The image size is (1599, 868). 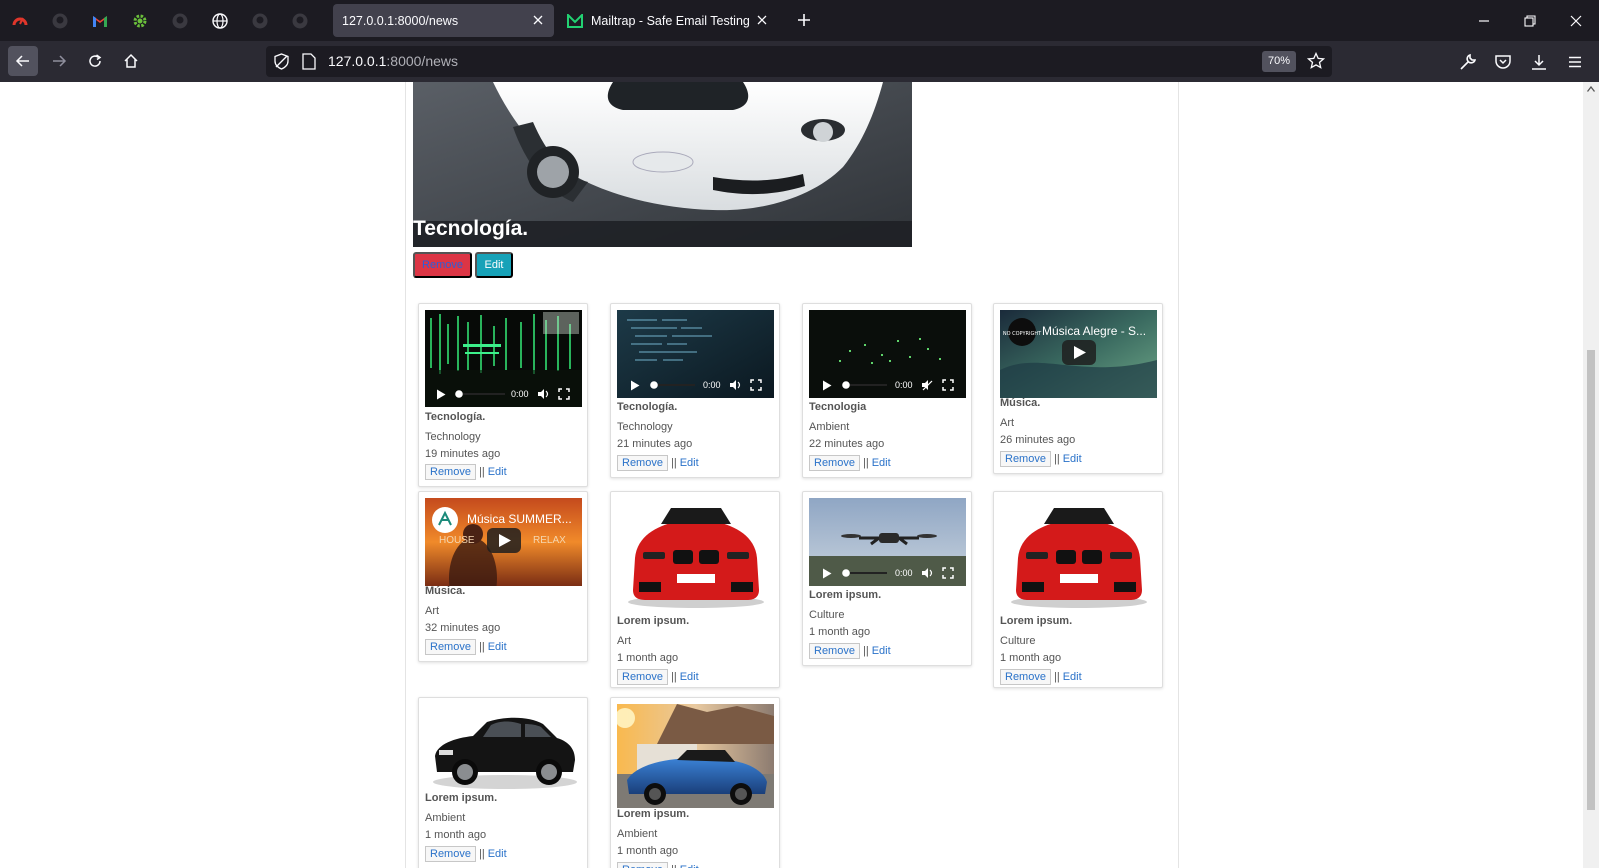 I want to click on forward-button, so click(x=59, y=61).